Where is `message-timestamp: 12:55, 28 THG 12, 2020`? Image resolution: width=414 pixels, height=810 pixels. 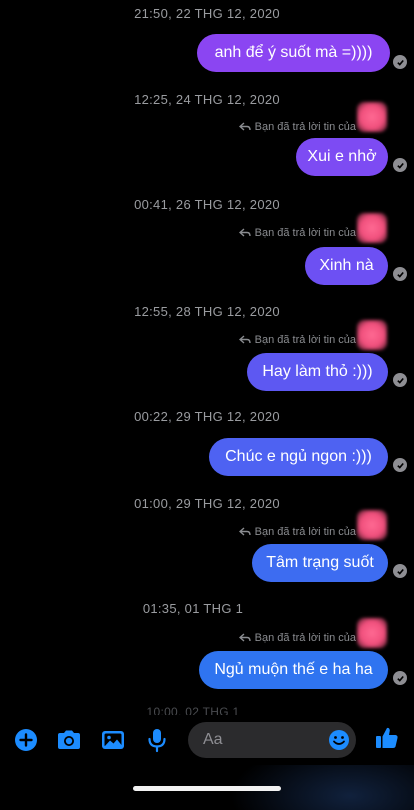
message-timestamp: 12:55, 28 THG 12, 2020 is located at coordinates (207, 311).